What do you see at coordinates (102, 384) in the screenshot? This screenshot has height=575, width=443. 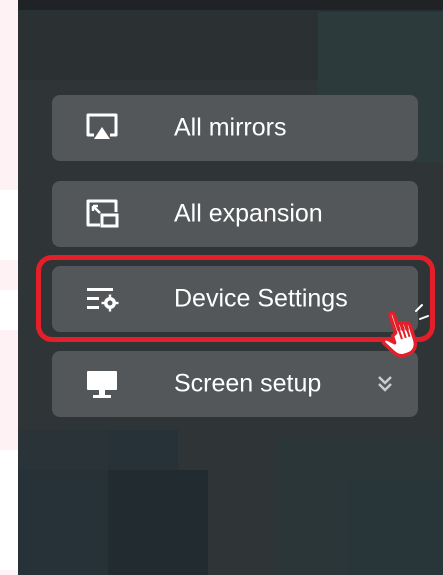 I see `monitor-icon` at bounding box center [102, 384].